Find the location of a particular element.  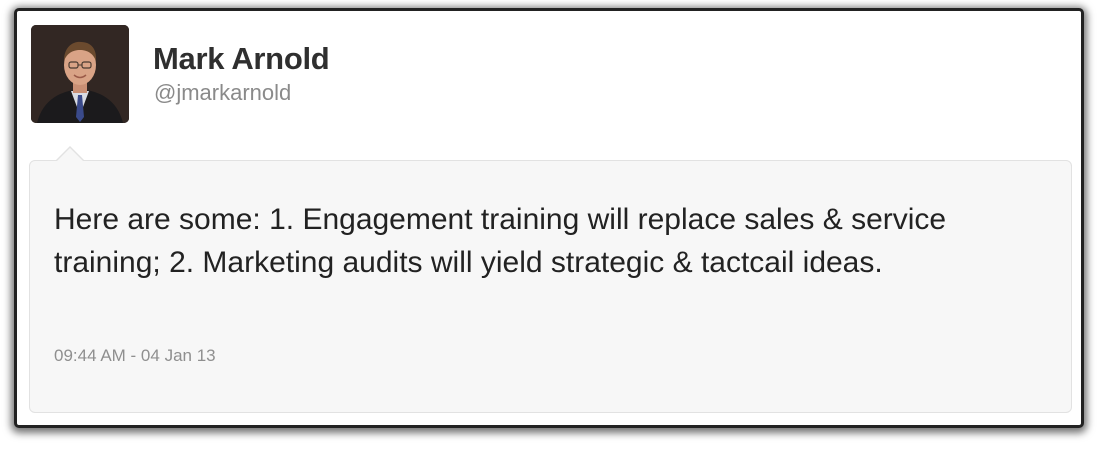

avatar is located at coordinates (80, 74).